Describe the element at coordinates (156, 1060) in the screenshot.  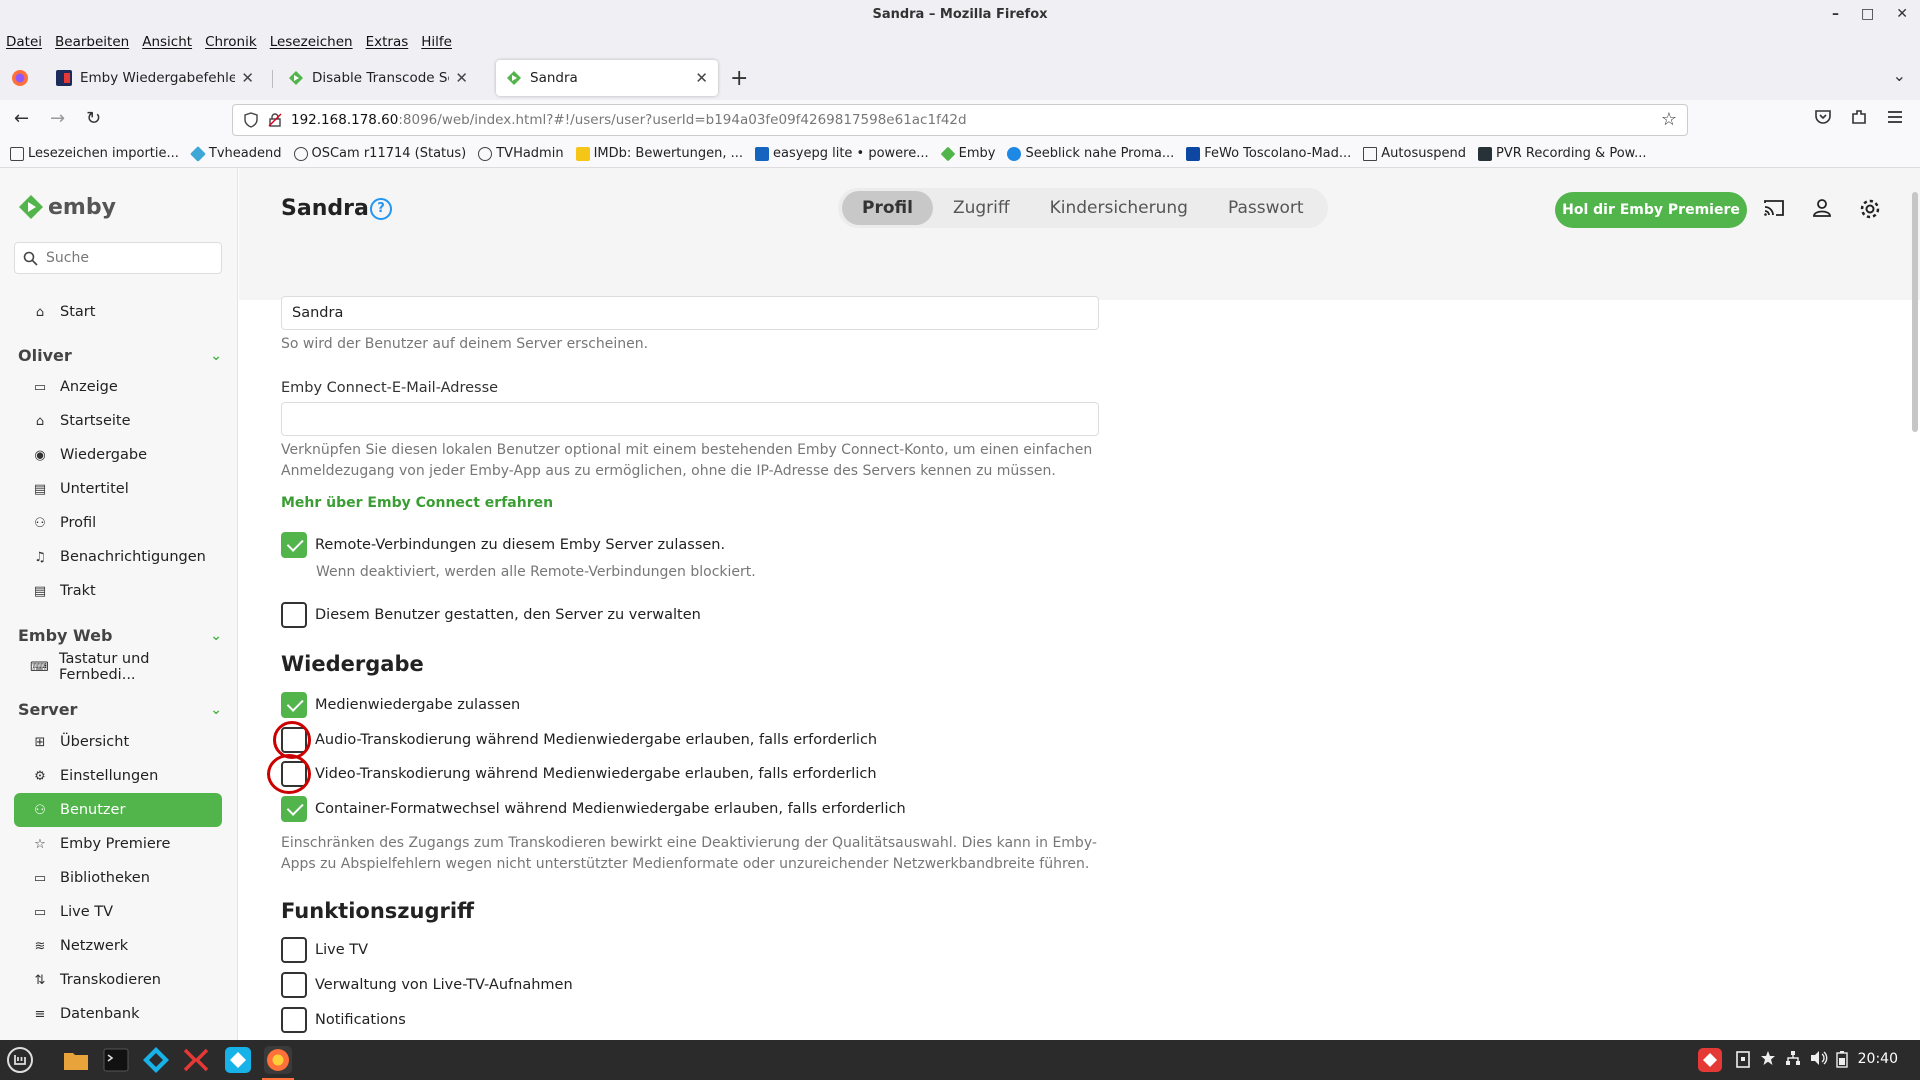
I see `kodi-icon` at that location.